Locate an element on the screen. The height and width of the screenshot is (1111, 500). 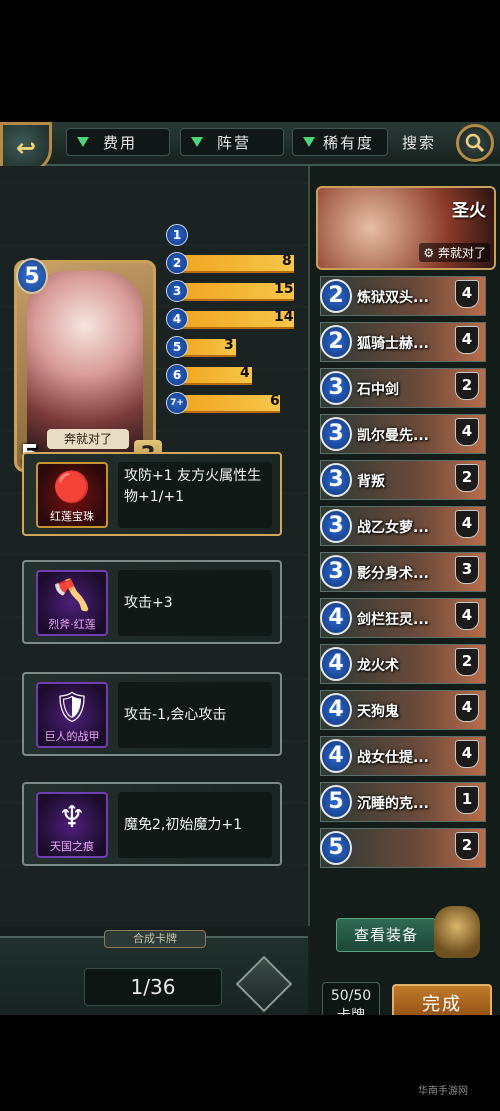
hero-cost-gem: 5 is located at coordinates (32, 276).